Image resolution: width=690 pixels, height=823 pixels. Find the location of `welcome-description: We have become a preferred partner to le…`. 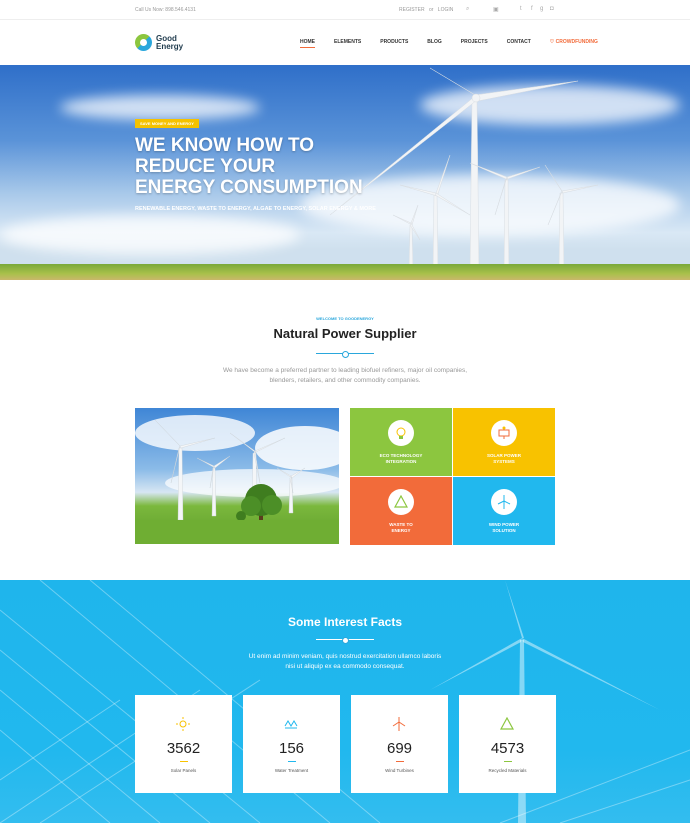

welcome-description: We have become a preferred partner to le… is located at coordinates (345, 375).